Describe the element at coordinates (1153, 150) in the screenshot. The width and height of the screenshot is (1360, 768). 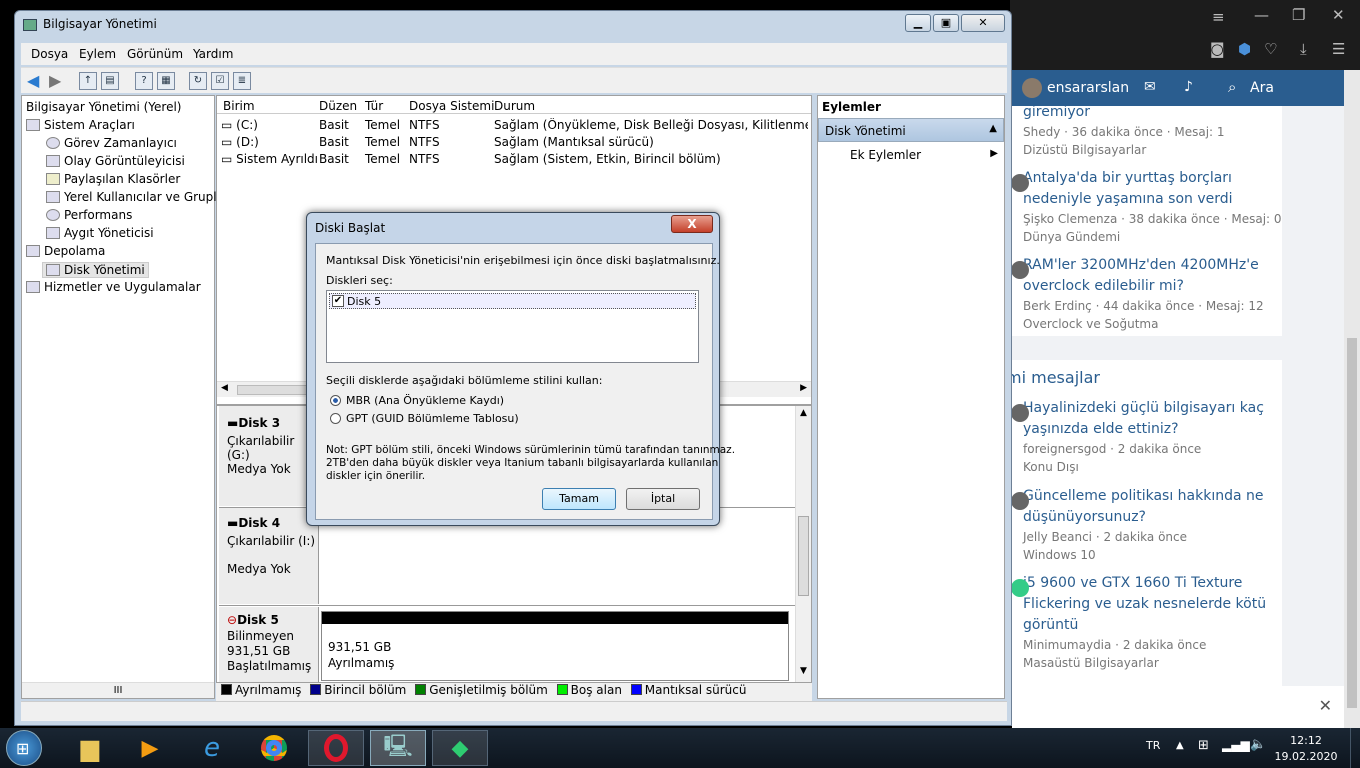
I see `thread-category: Dizüstü Bilgisayarlar` at that location.